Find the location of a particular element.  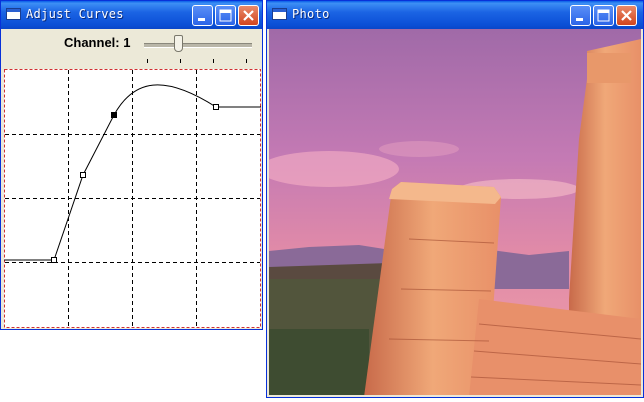

trees-foreground is located at coordinates (319, 362).